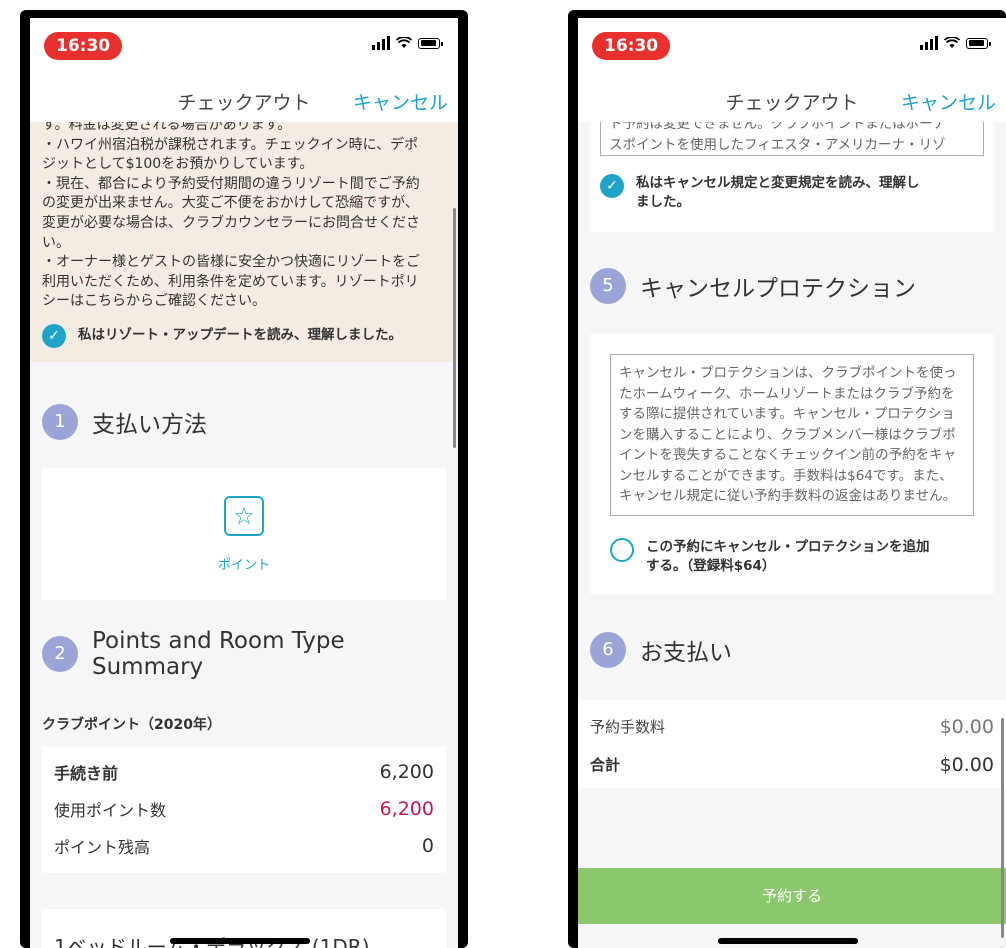  What do you see at coordinates (966, 726) in the screenshot?
I see `fee-value: $0.00` at bounding box center [966, 726].